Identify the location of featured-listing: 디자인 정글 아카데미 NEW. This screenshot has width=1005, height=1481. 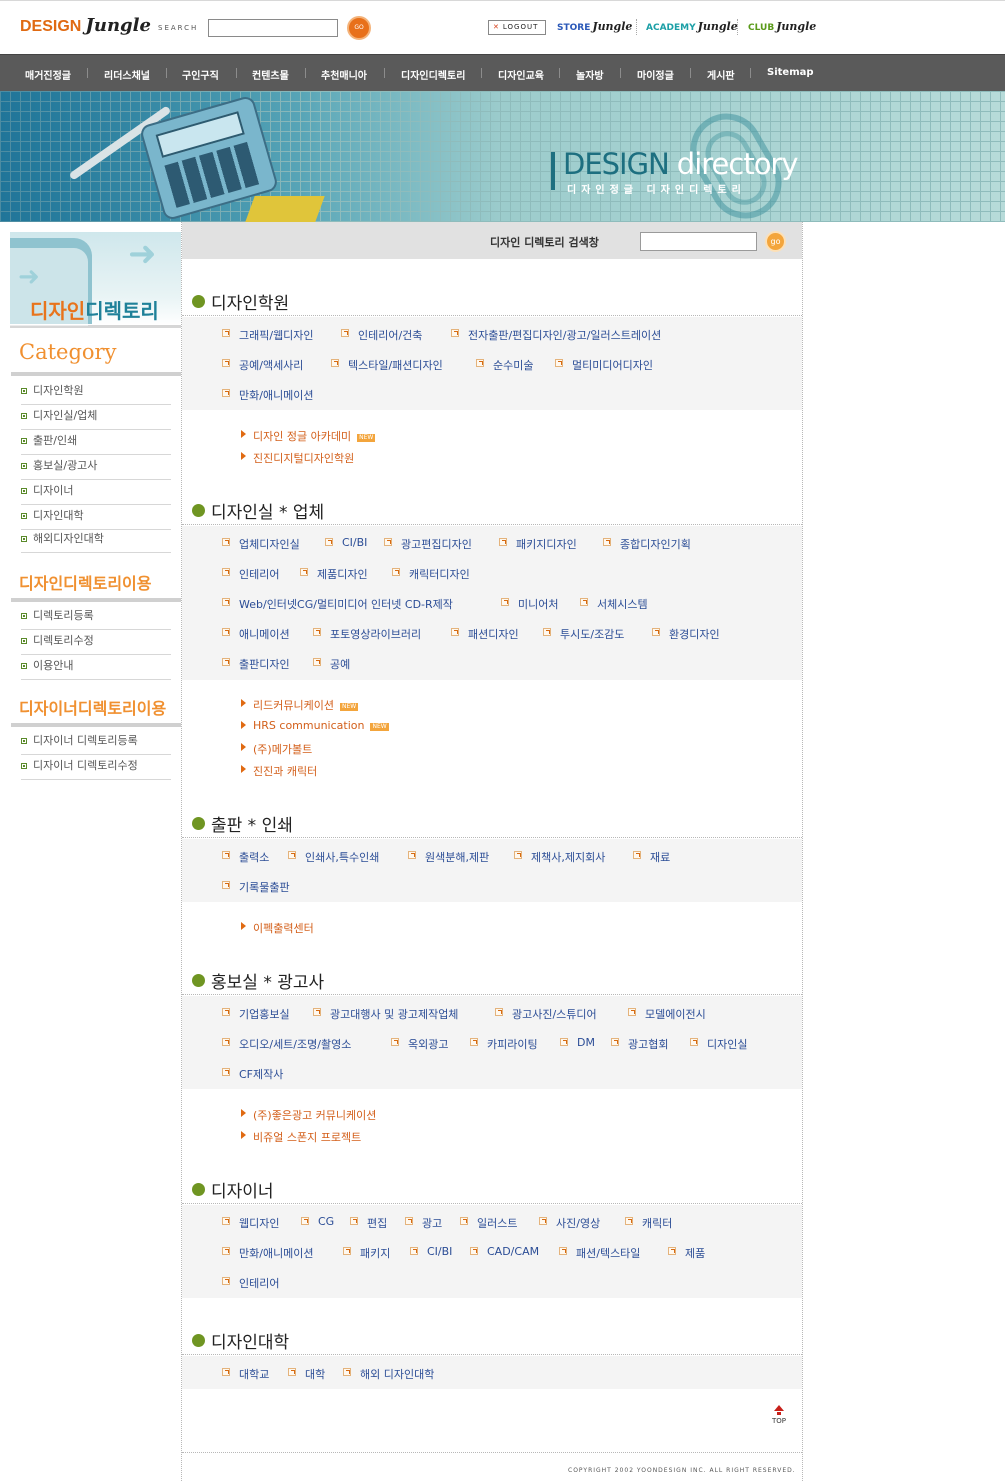
(308, 436).